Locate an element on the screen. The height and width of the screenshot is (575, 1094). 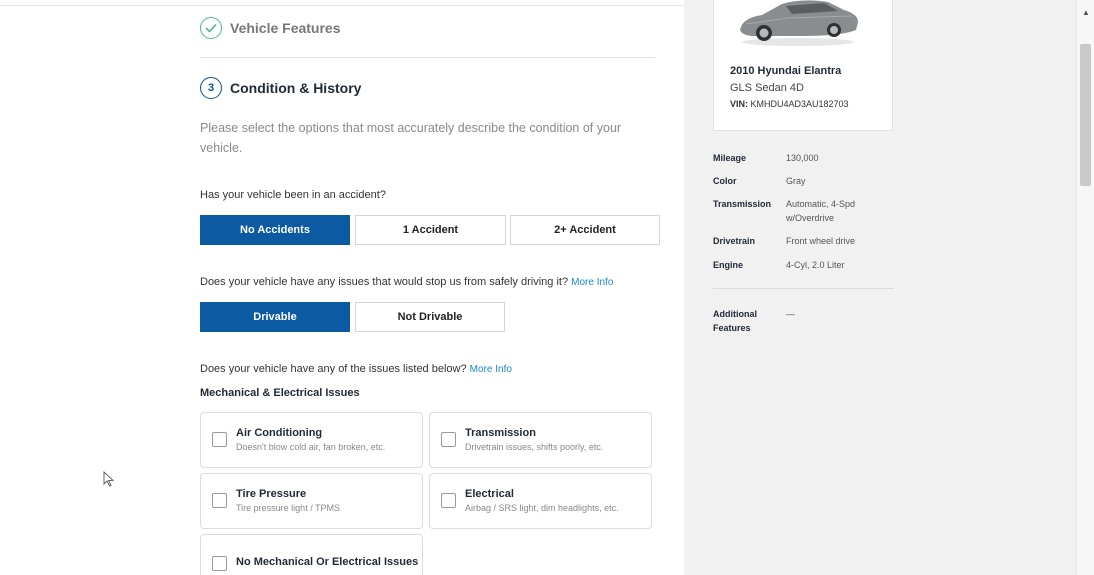
accident-question: Has your vehicle been in an accident? is located at coordinates (293, 195).